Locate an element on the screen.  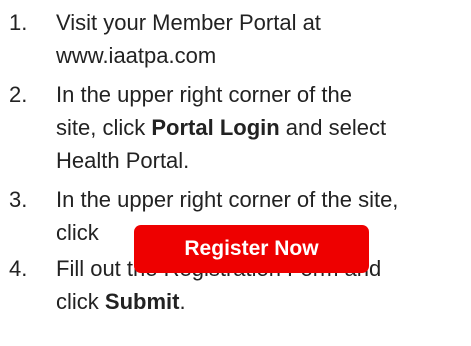
step-text: In the upper right corner of the site, is located at coordinates (262, 199).